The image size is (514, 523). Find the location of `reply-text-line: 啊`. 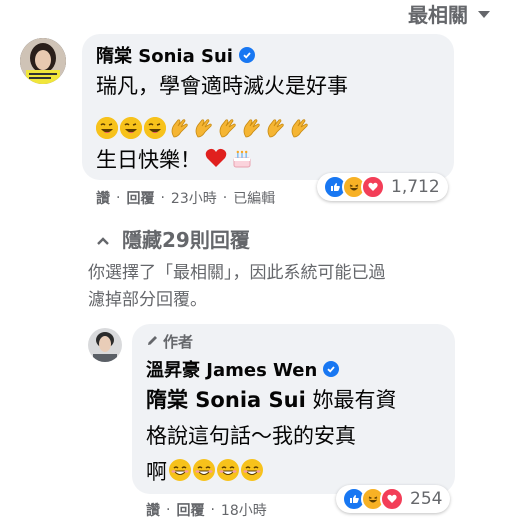

reply-text-line: 啊 is located at coordinates (204, 472).